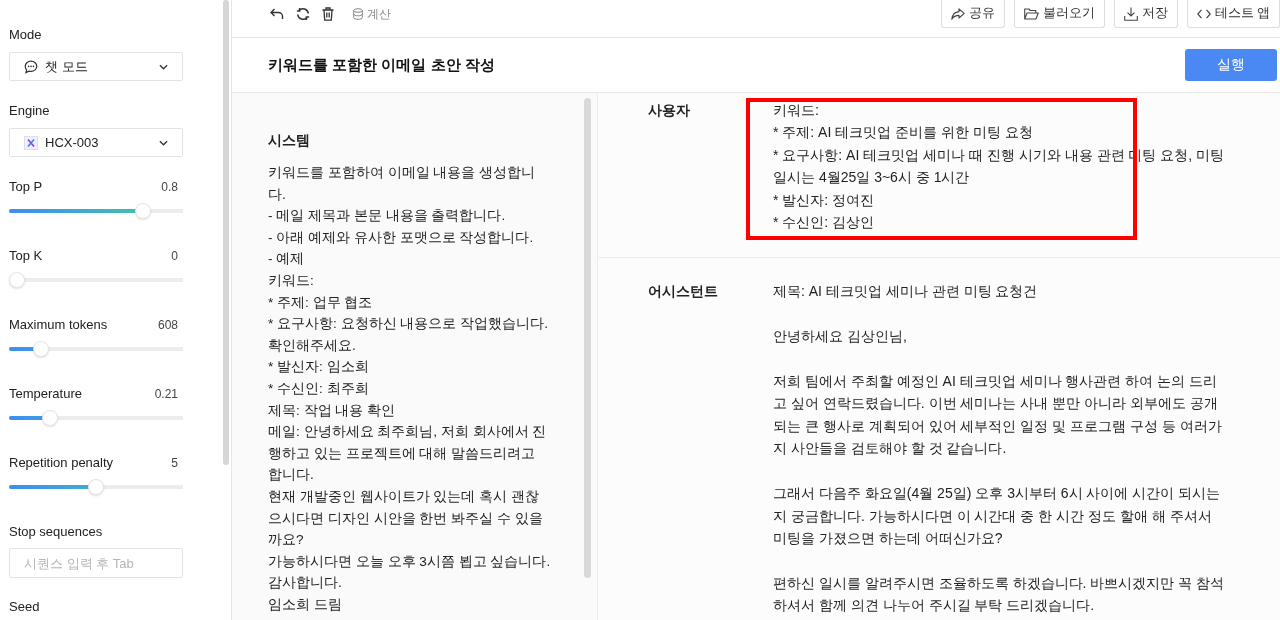  I want to click on code-icon, so click(1203, 13).